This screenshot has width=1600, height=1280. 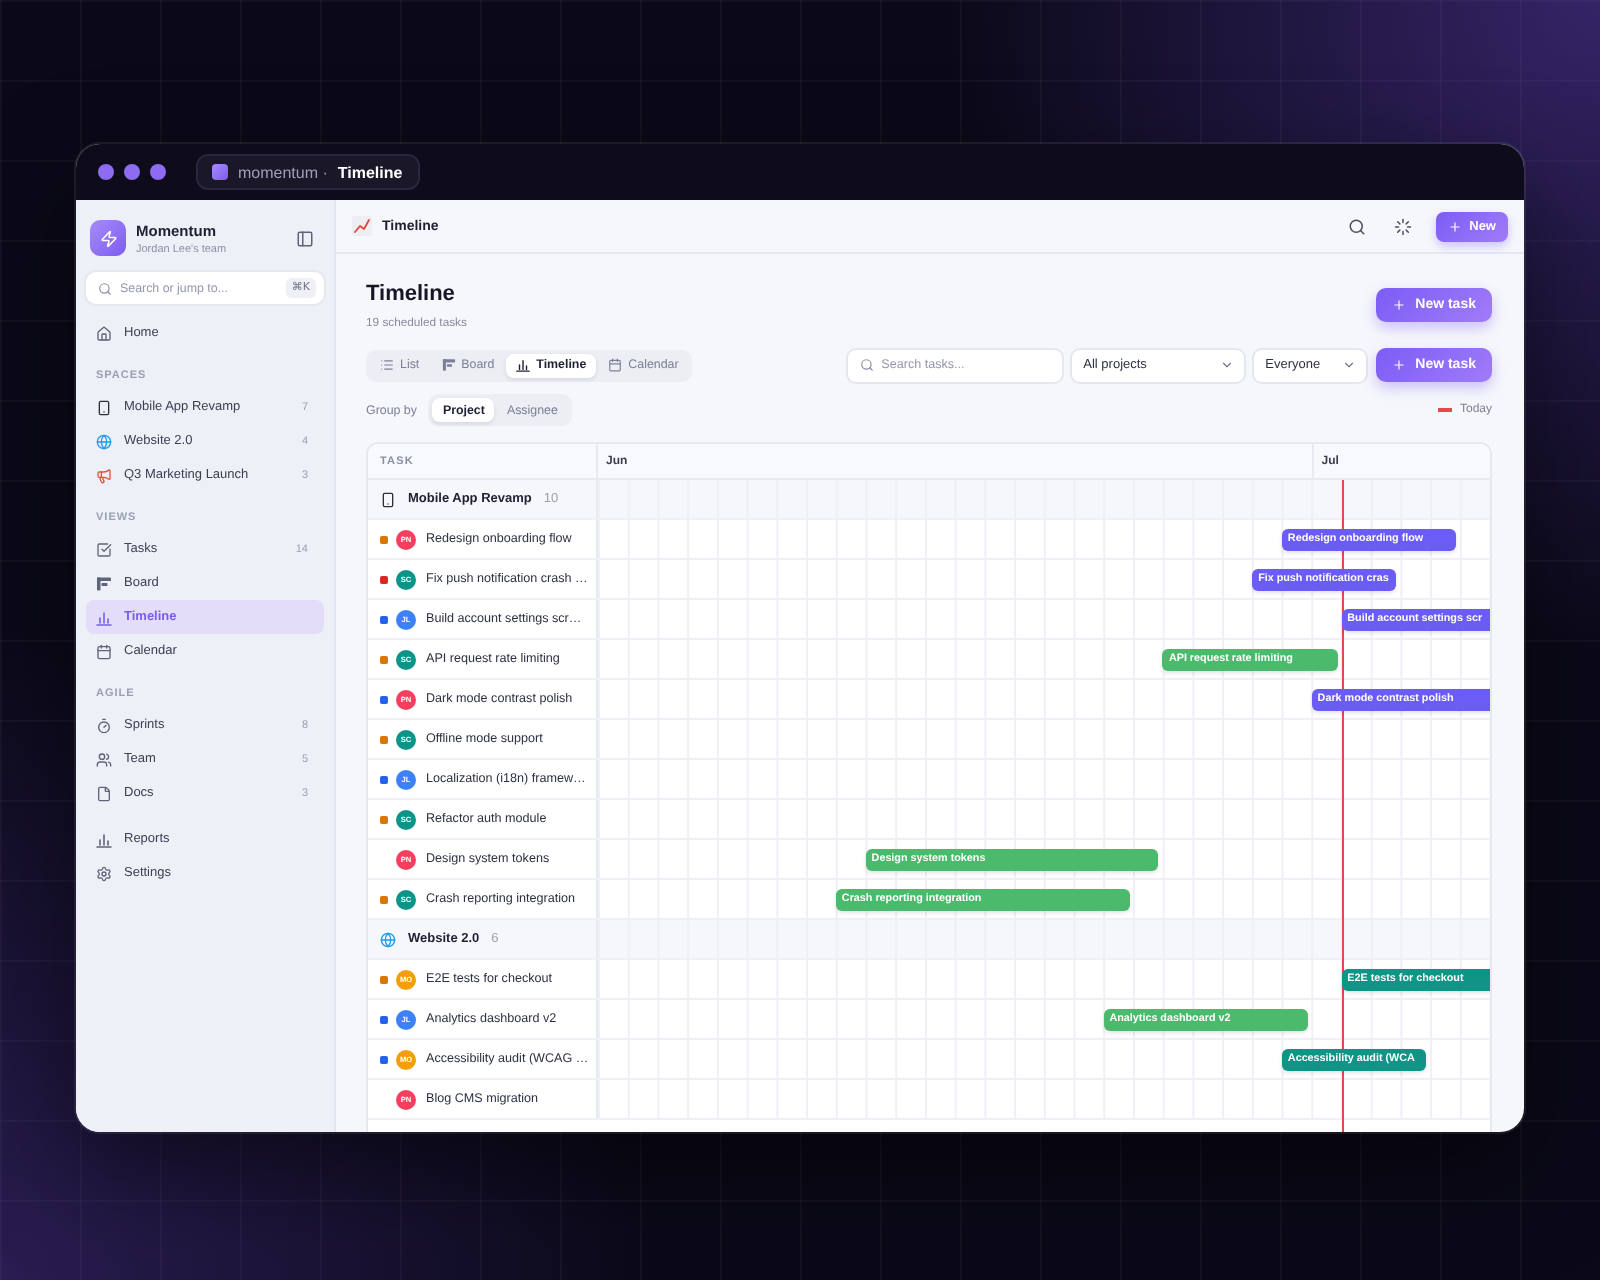 What do you see at coordinates (387, 365) in the screenshot?
I see `list-icon` at bounding box center [387, 365].